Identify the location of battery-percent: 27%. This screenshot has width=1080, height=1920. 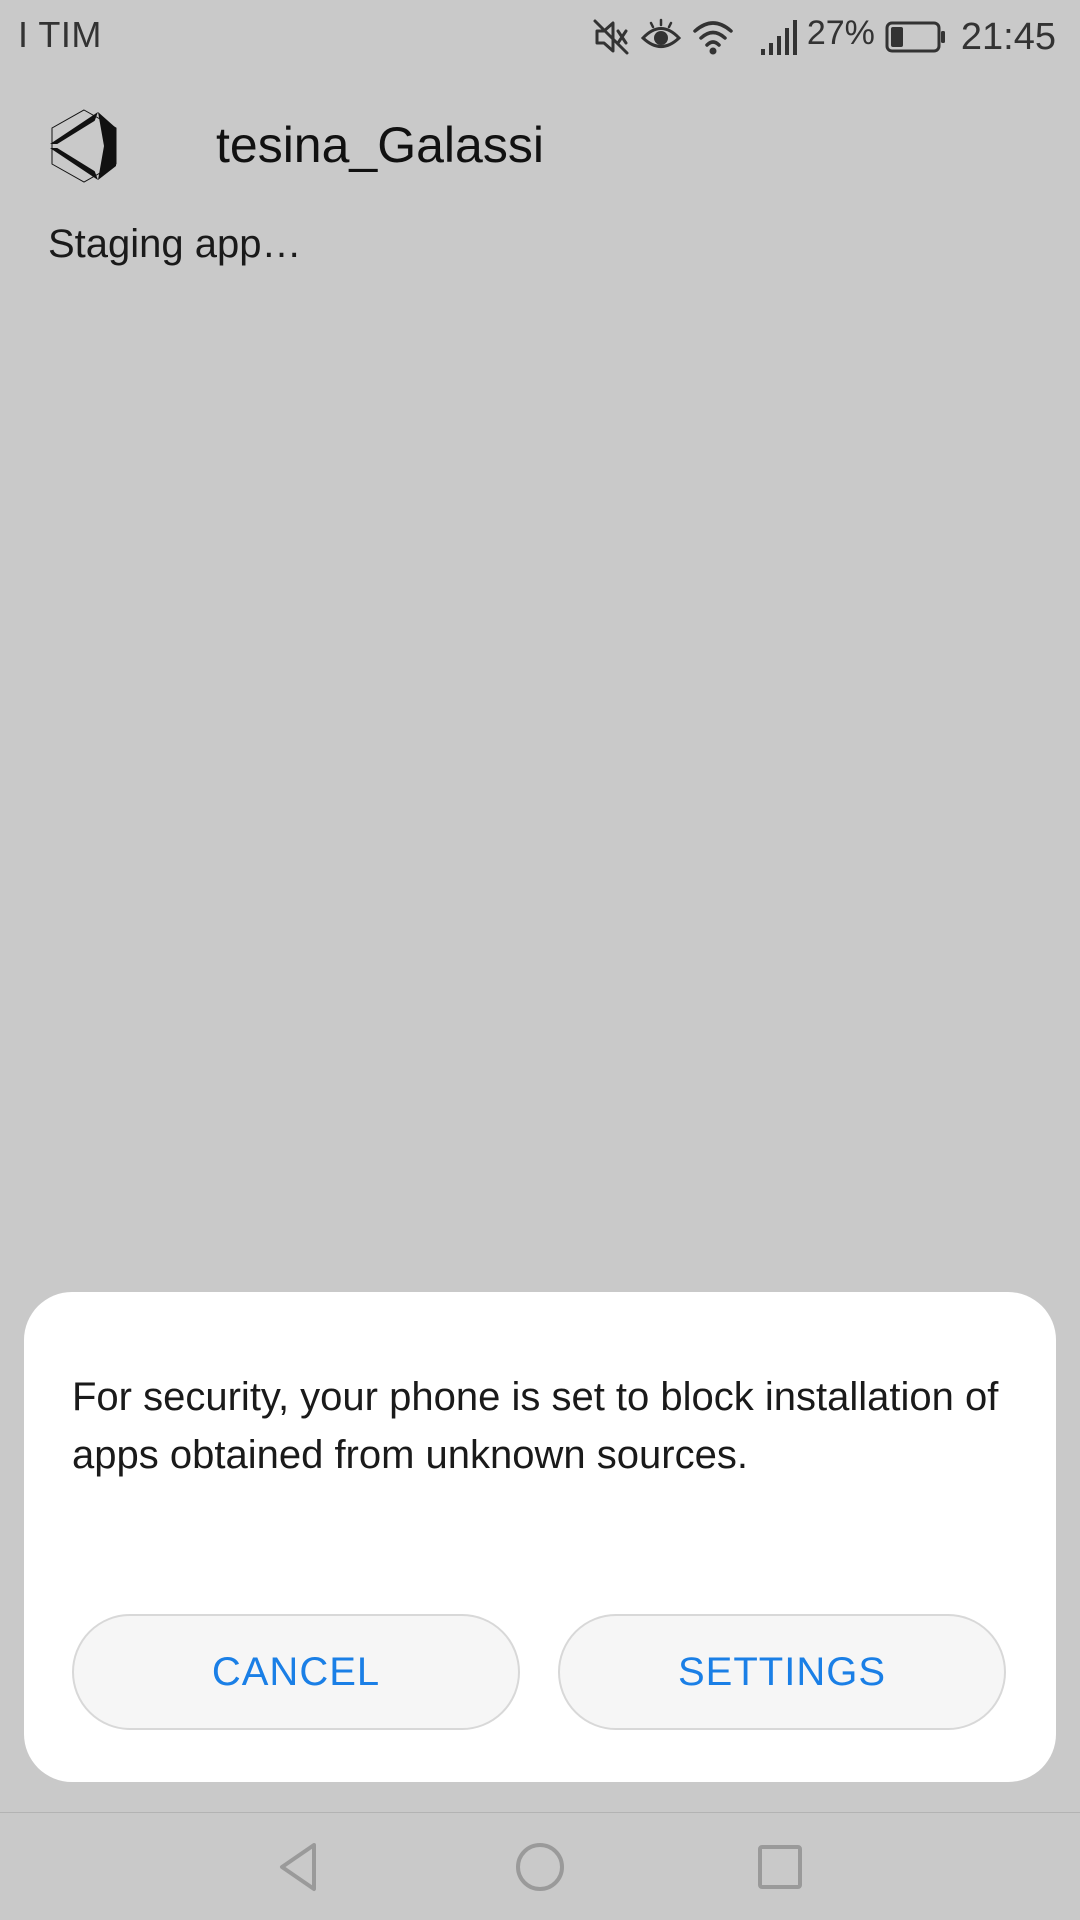
(840, 32).